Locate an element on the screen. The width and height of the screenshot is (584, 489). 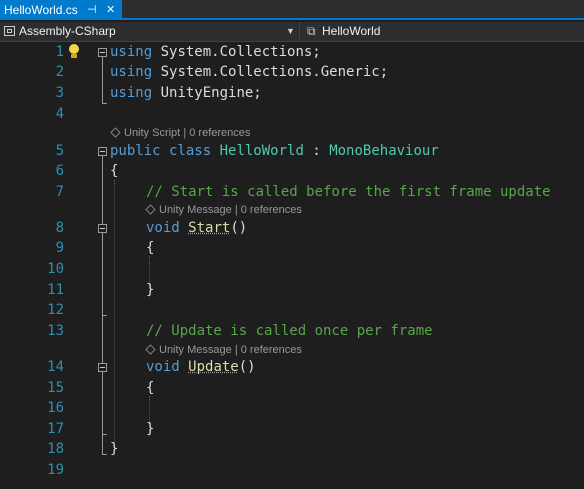
codelens-class: Unity Script | 0 references is located at coordinates (180, 133).